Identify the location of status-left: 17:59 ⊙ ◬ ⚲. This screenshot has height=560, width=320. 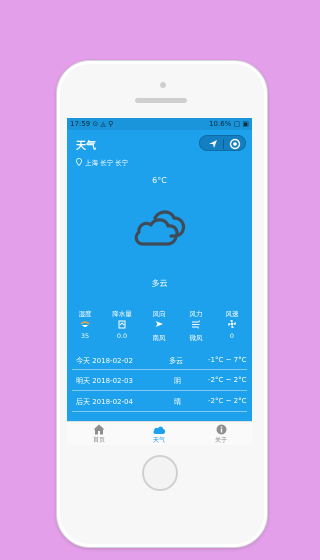
(91, 124).